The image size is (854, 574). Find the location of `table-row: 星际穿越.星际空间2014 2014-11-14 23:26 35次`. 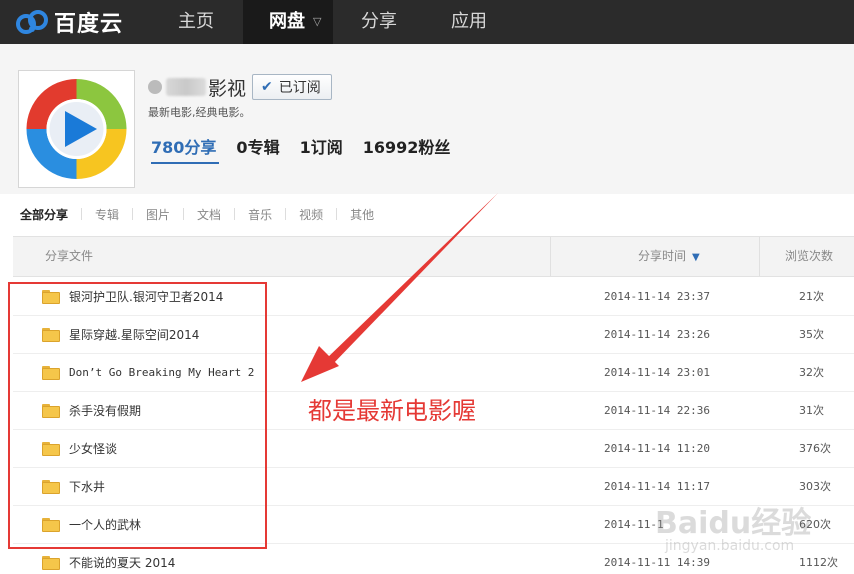

table-row: 星际穿越.星际空间2014 2014-11-14 23:26 35次 is located at coordinates (433, 335).